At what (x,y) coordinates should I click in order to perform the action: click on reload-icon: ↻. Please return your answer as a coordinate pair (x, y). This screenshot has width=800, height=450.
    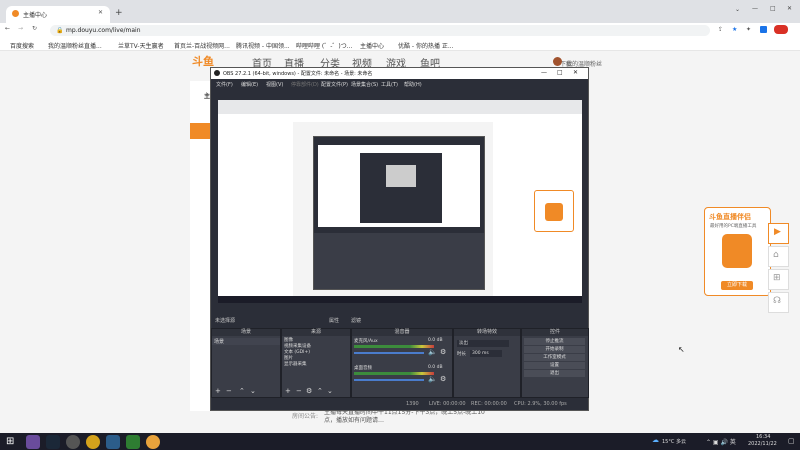
    Looking at the image, I should click on (34, 28).